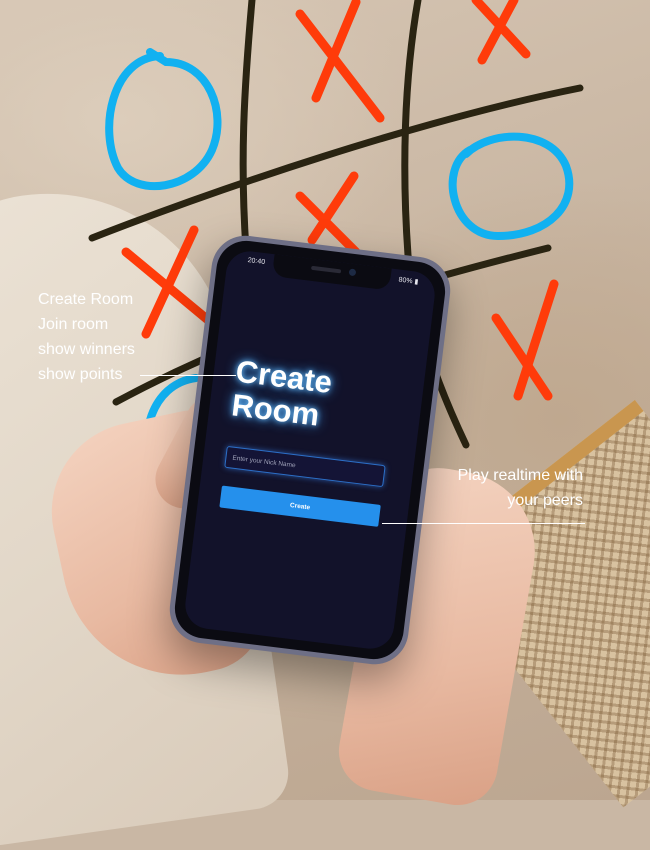 The width and height of the screenshot is (650, 850). What do you see at coordinates (336, 163) in the screenshot?
I see `grid-line-horizontal-top` at bounding box center [336, 163].